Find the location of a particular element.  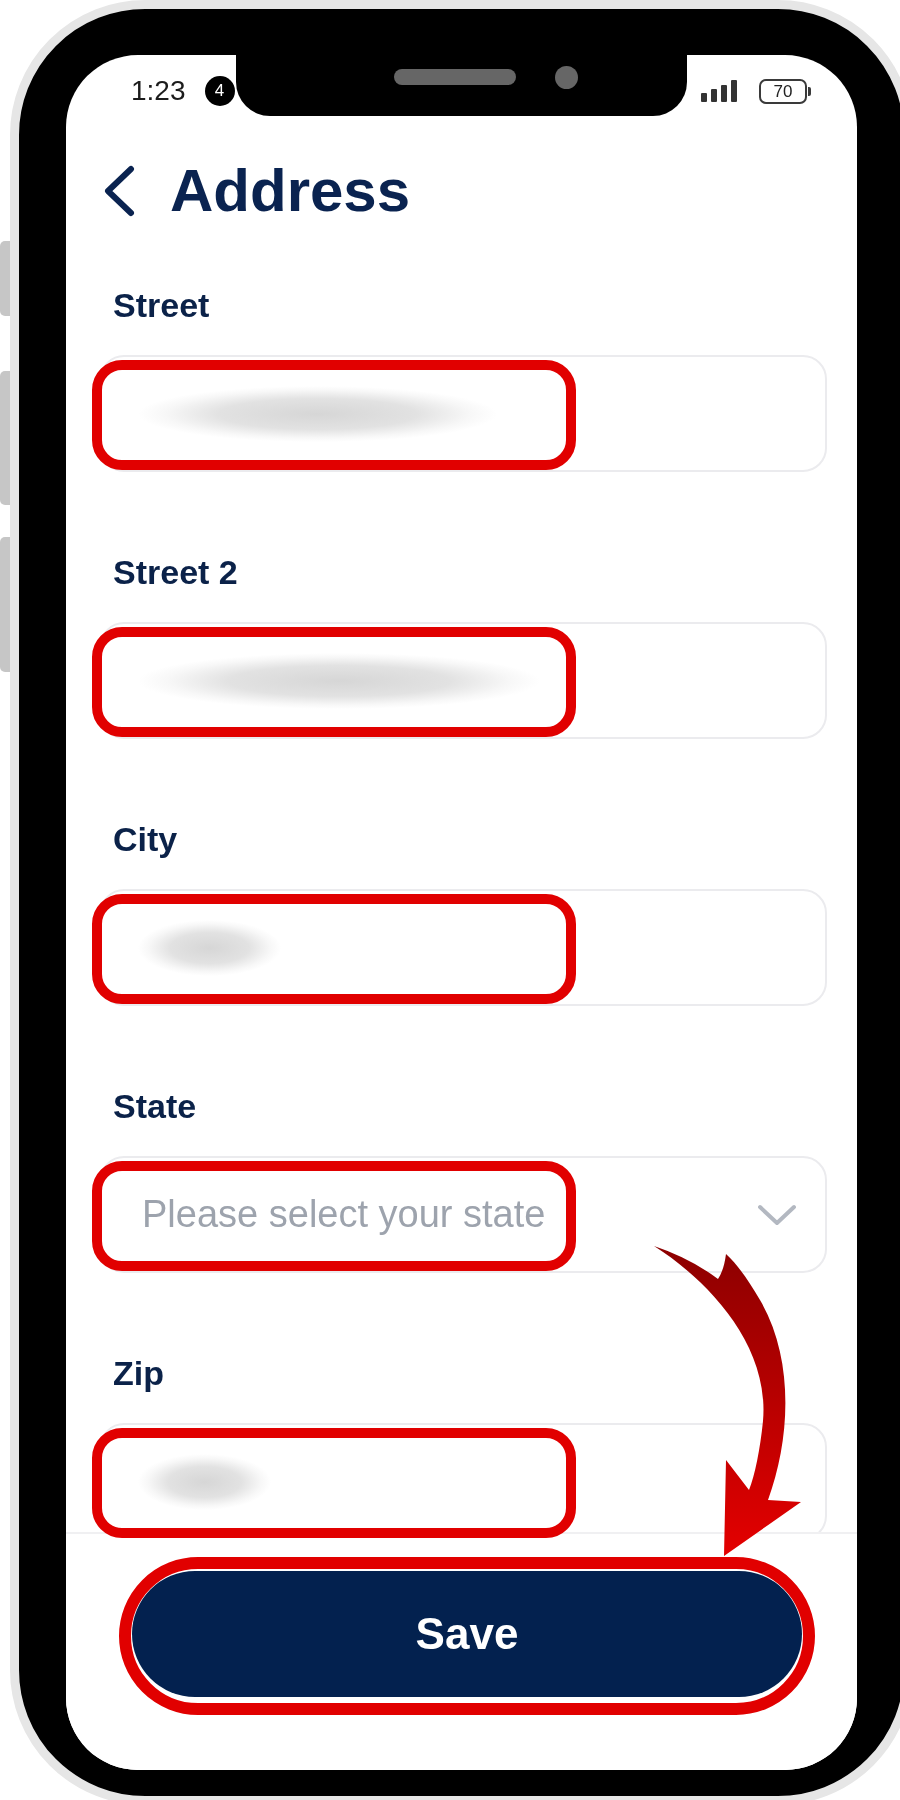

speaker-slot-icon is located at coordinates (455, 77).